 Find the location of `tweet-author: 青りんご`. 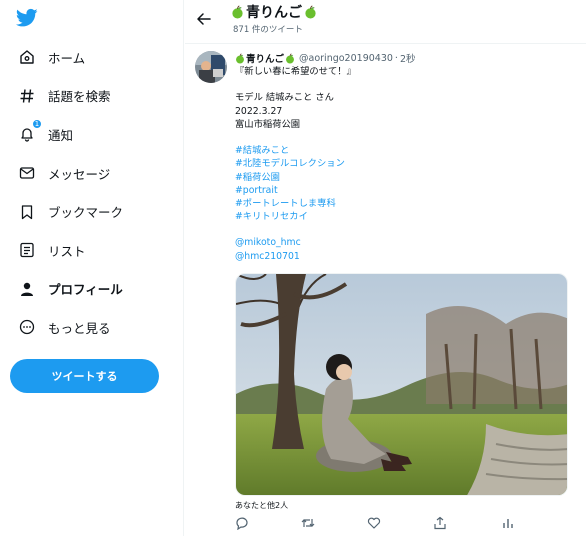

tweet-author: 青りんご is located at coordinates (265, 58).